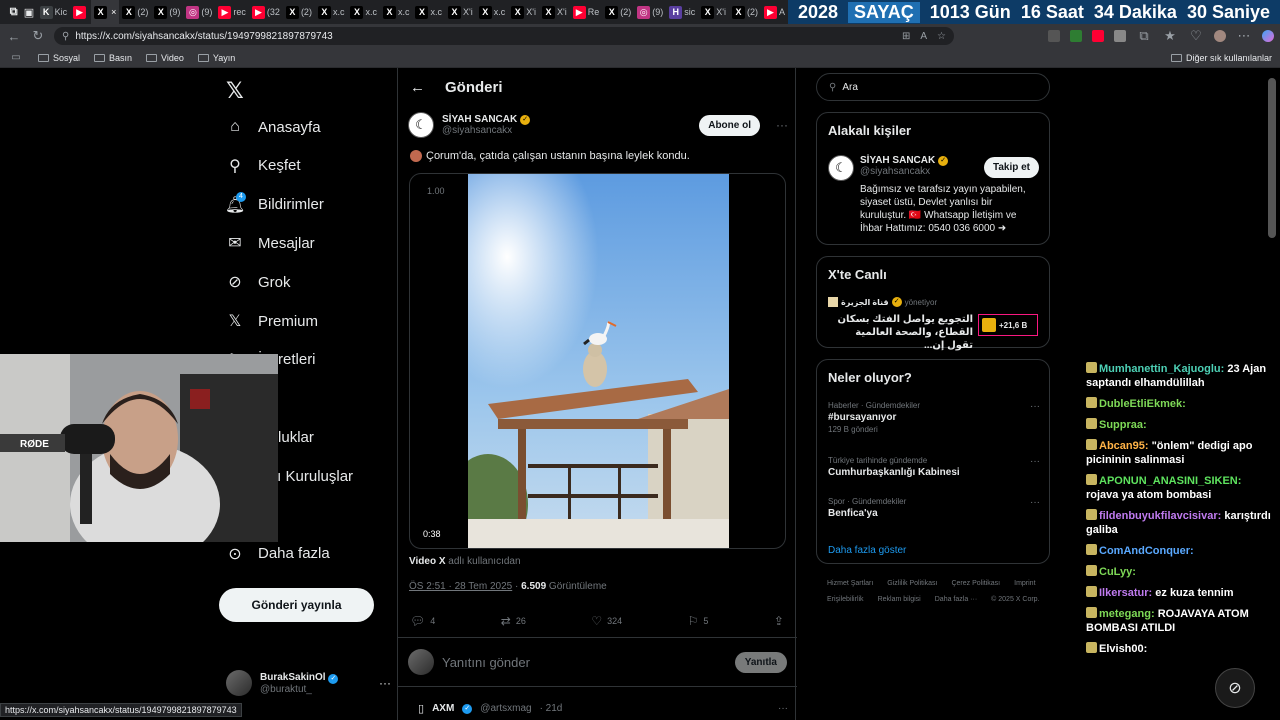 The image size is (1280, 720). Describe the element at coordinates (586, 12) in the screenshot. I see `browser-tab: ▶ Re` at that location.